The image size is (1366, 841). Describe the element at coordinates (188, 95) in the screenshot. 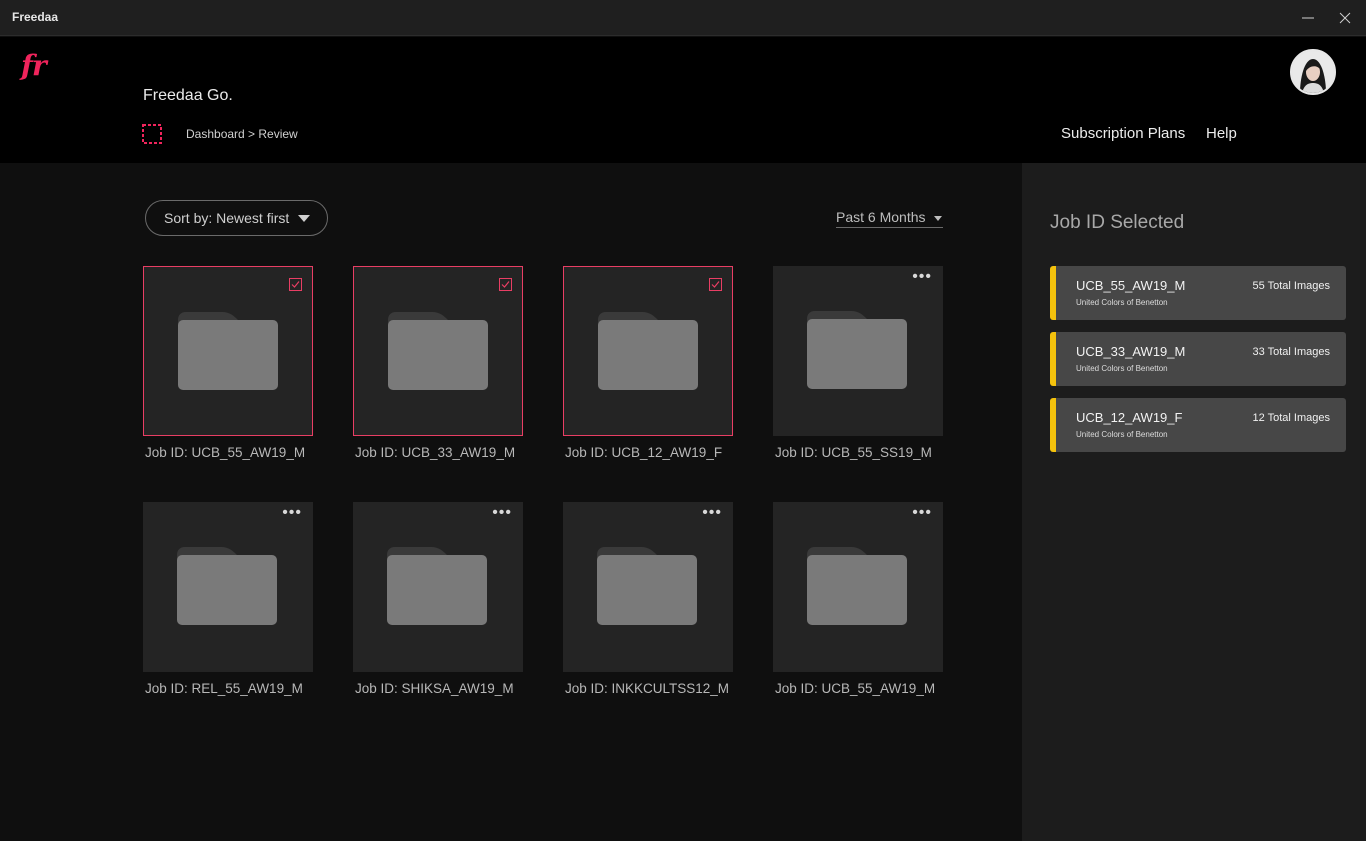

I see `brand-title: Freedaa Go.` at that location.